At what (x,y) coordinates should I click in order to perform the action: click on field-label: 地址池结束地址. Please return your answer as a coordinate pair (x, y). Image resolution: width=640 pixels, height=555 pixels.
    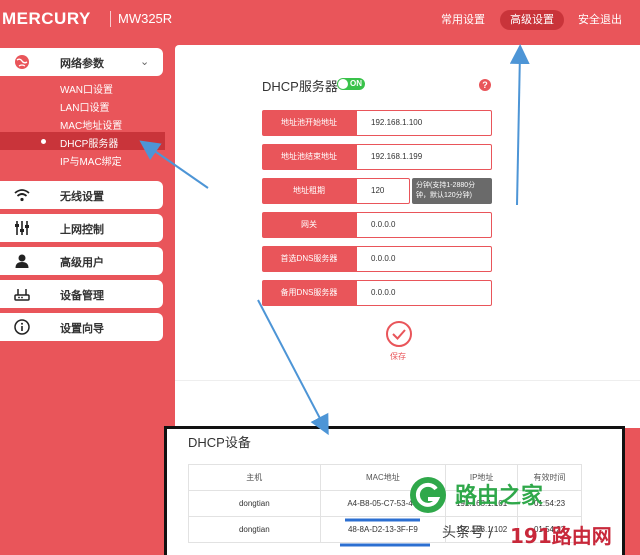
    Looking at the image, I should click on (309, 157).